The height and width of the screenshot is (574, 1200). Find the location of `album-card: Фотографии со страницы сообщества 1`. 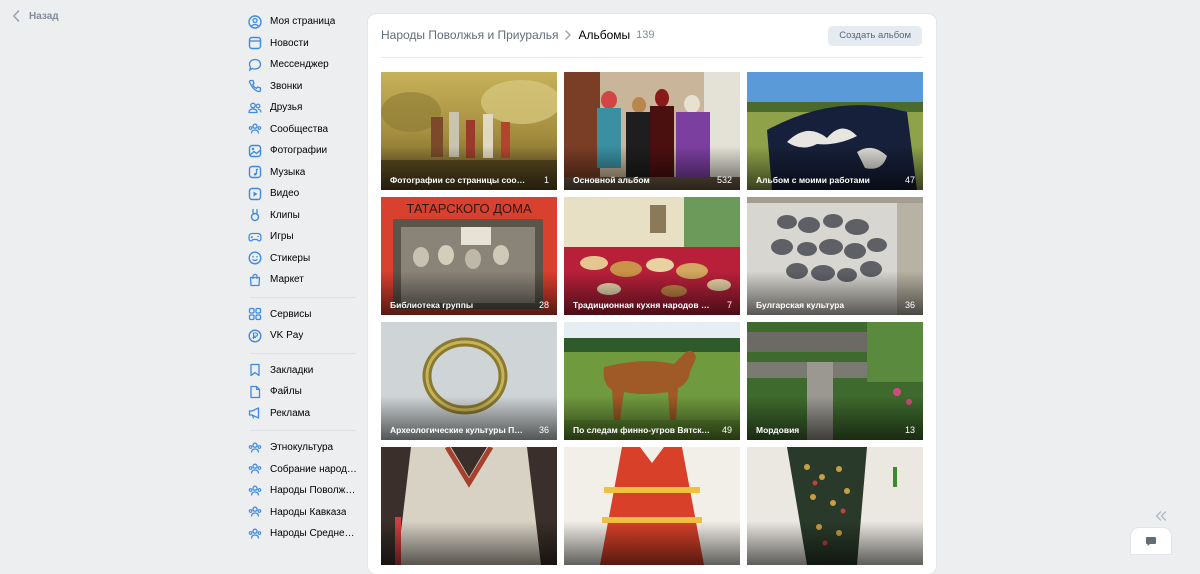

album-card: Фотографии со страницы сообщества 1 is located at coordinates (469, 131).